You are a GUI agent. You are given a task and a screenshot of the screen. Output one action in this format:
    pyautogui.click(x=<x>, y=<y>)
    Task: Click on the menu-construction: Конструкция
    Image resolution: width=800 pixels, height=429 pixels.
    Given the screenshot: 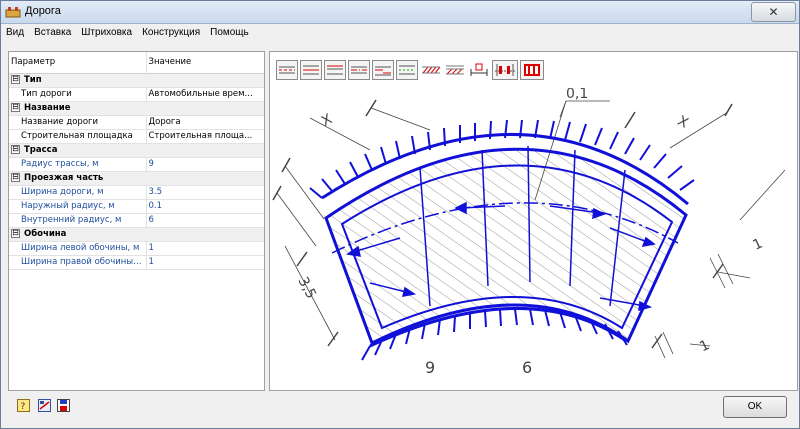 What is the action you would take?
    pyautogui.click(x=171, y=31)
    